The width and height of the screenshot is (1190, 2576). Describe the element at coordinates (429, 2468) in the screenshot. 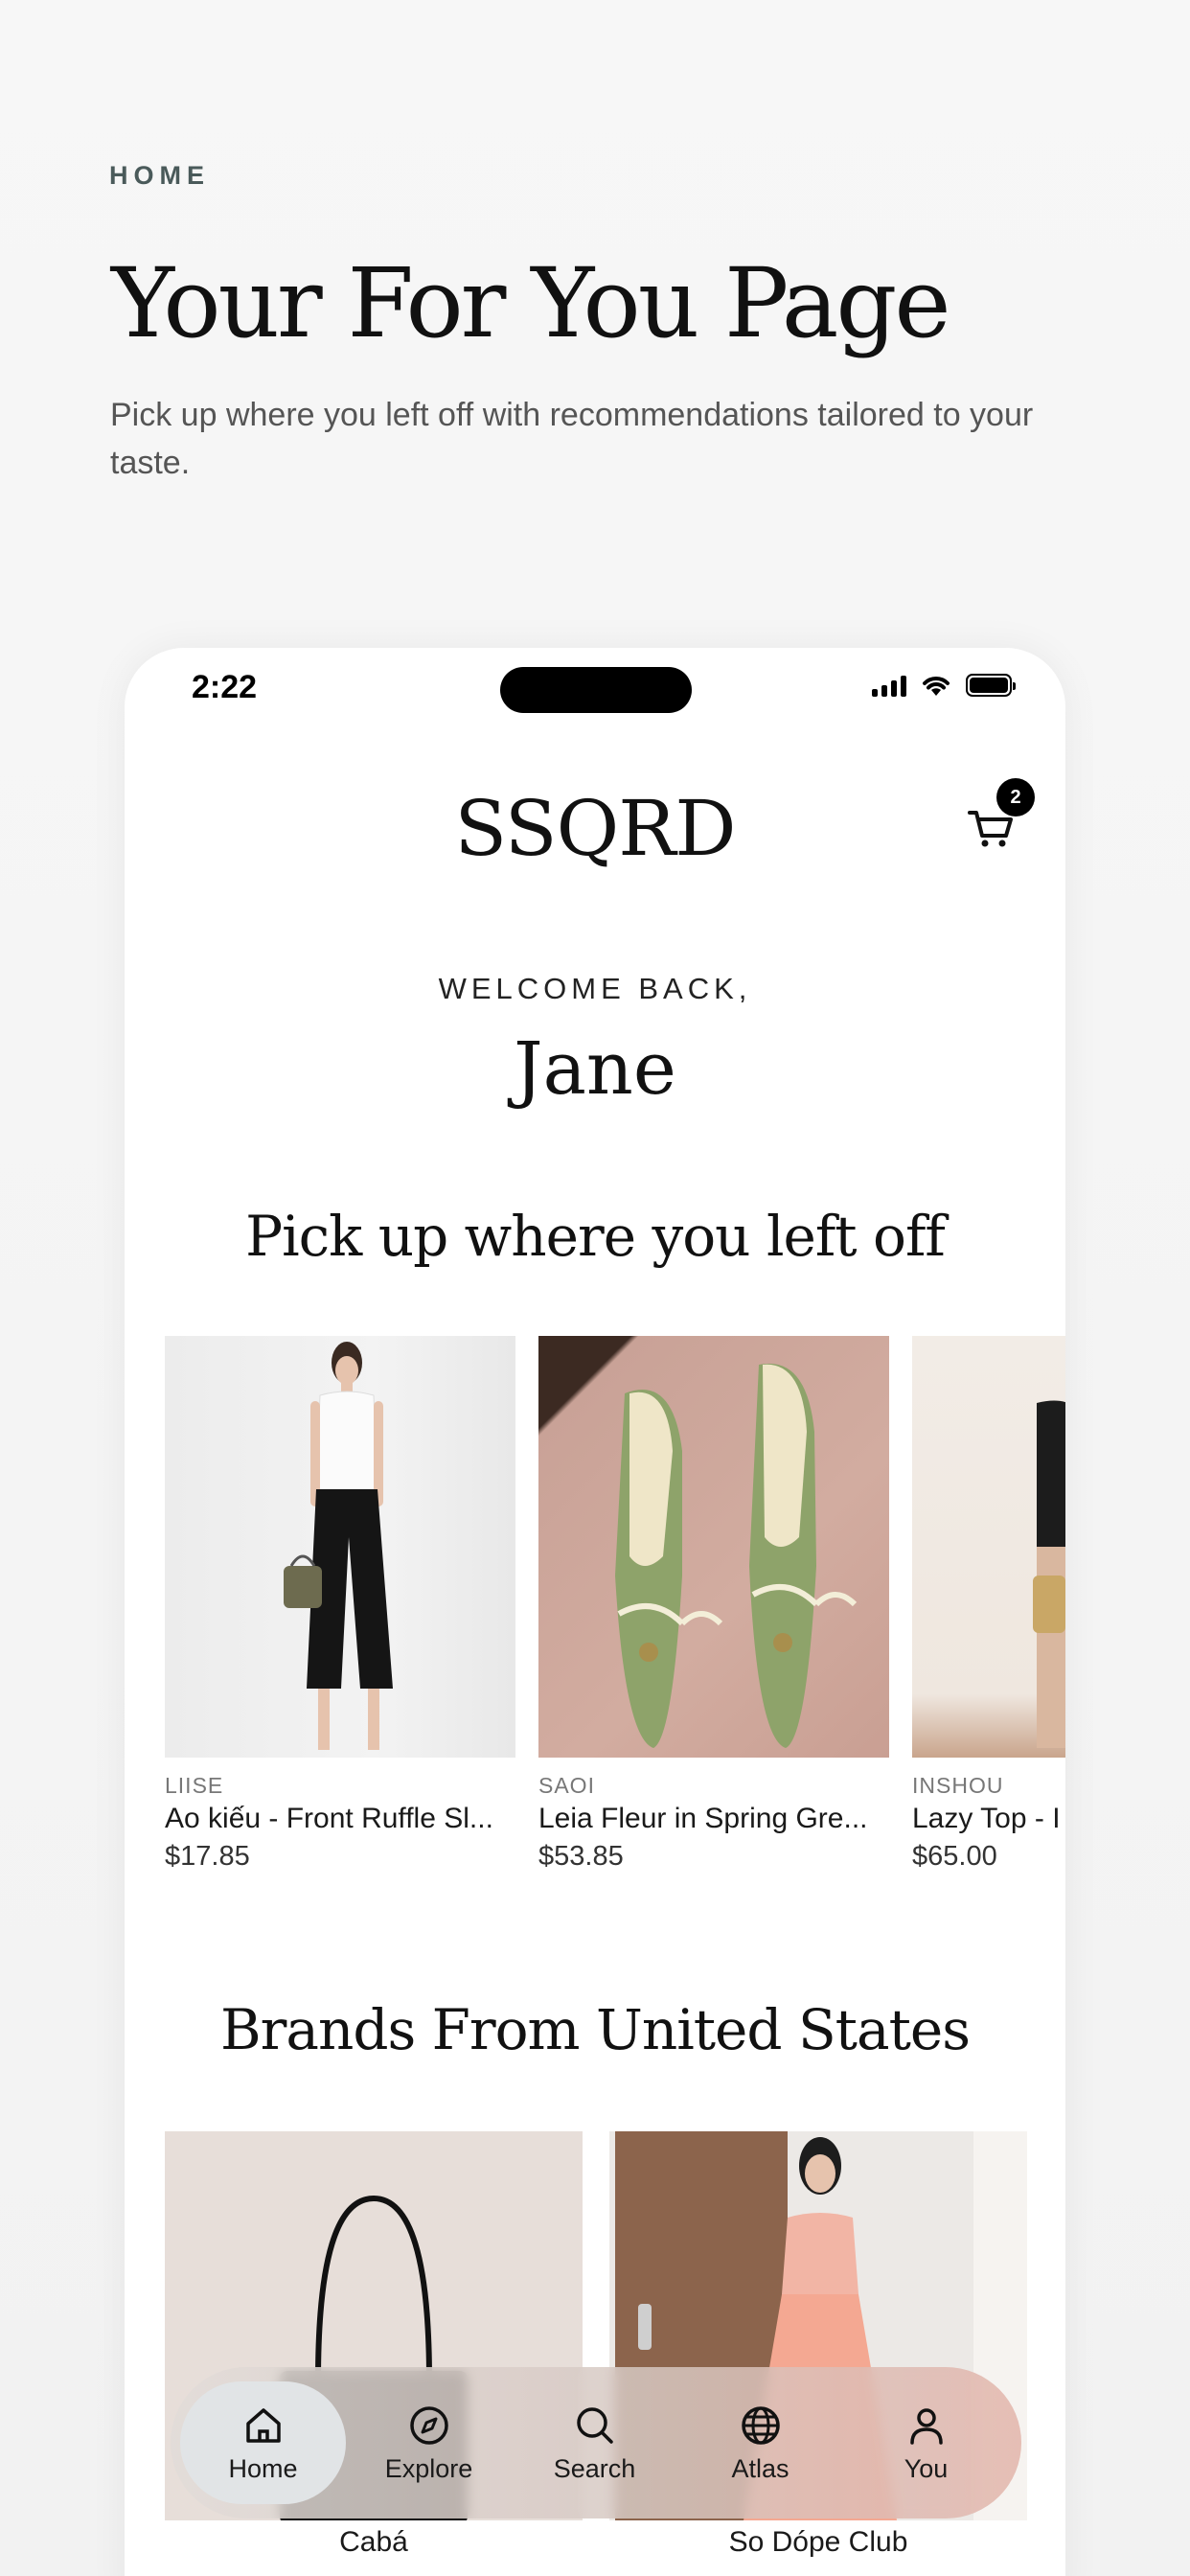

I see `nav-label: Explore` at that location.